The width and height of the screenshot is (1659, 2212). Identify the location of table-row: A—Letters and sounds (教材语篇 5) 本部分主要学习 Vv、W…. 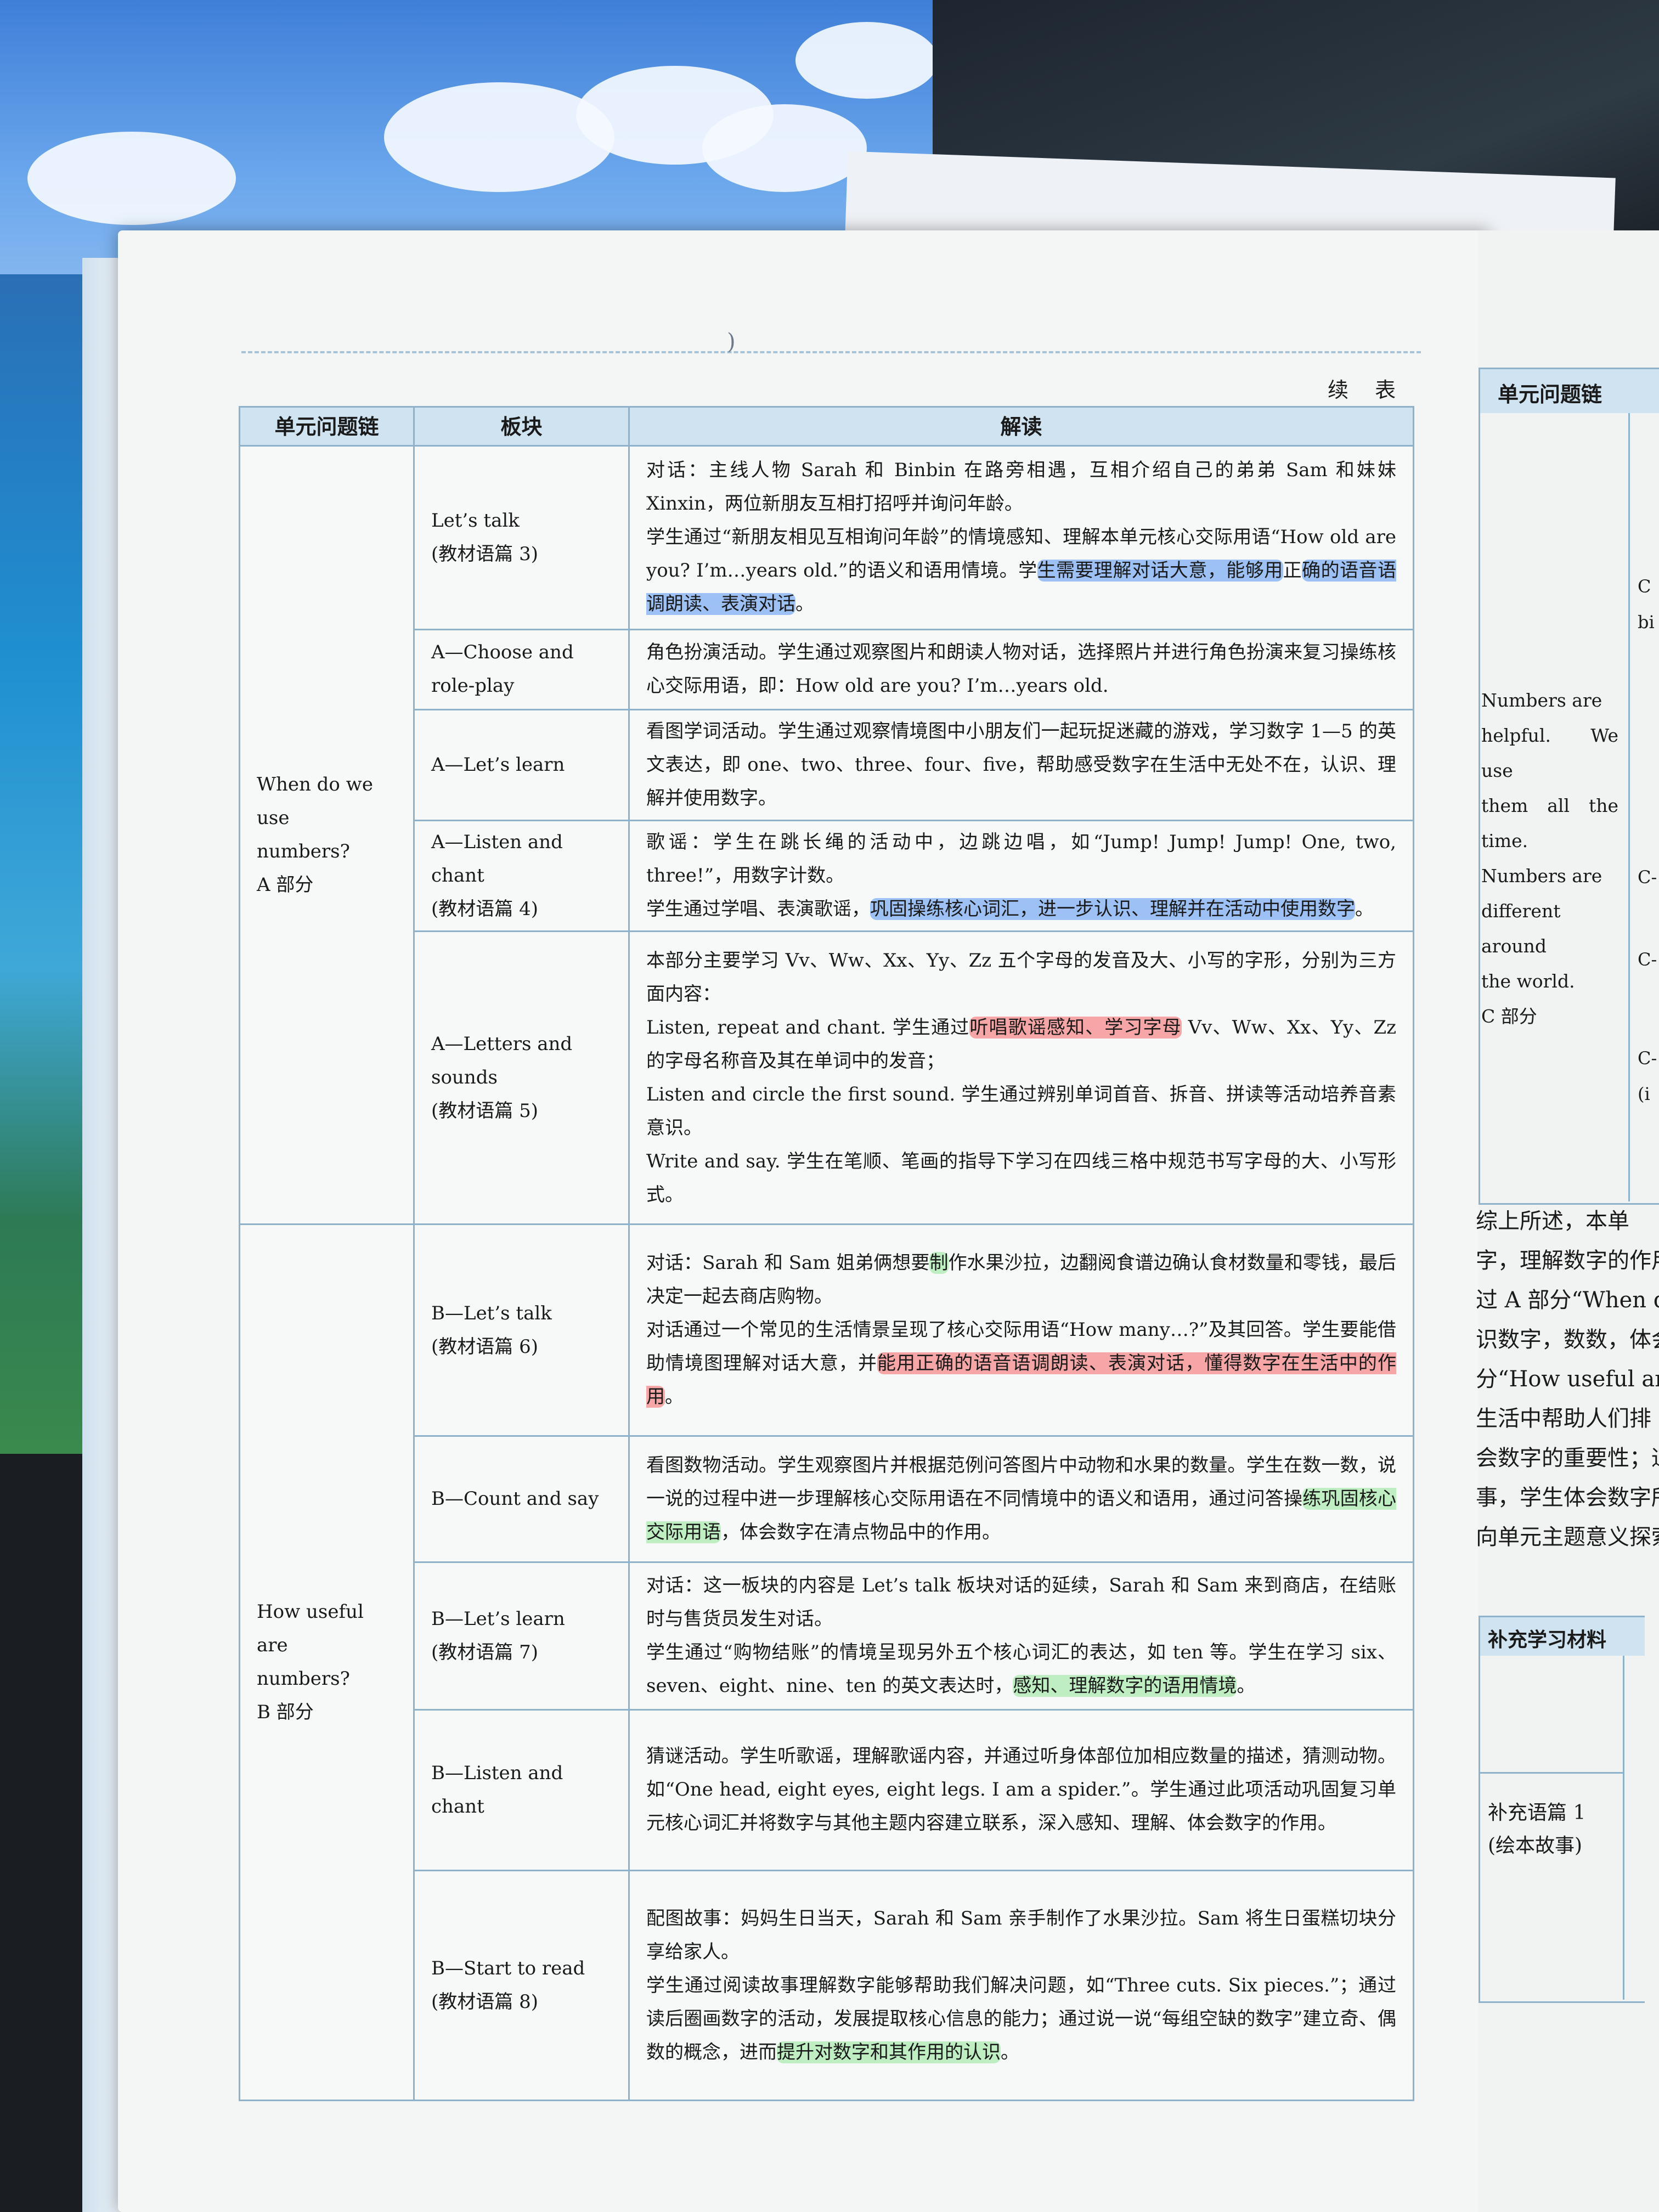
(827, 1078).